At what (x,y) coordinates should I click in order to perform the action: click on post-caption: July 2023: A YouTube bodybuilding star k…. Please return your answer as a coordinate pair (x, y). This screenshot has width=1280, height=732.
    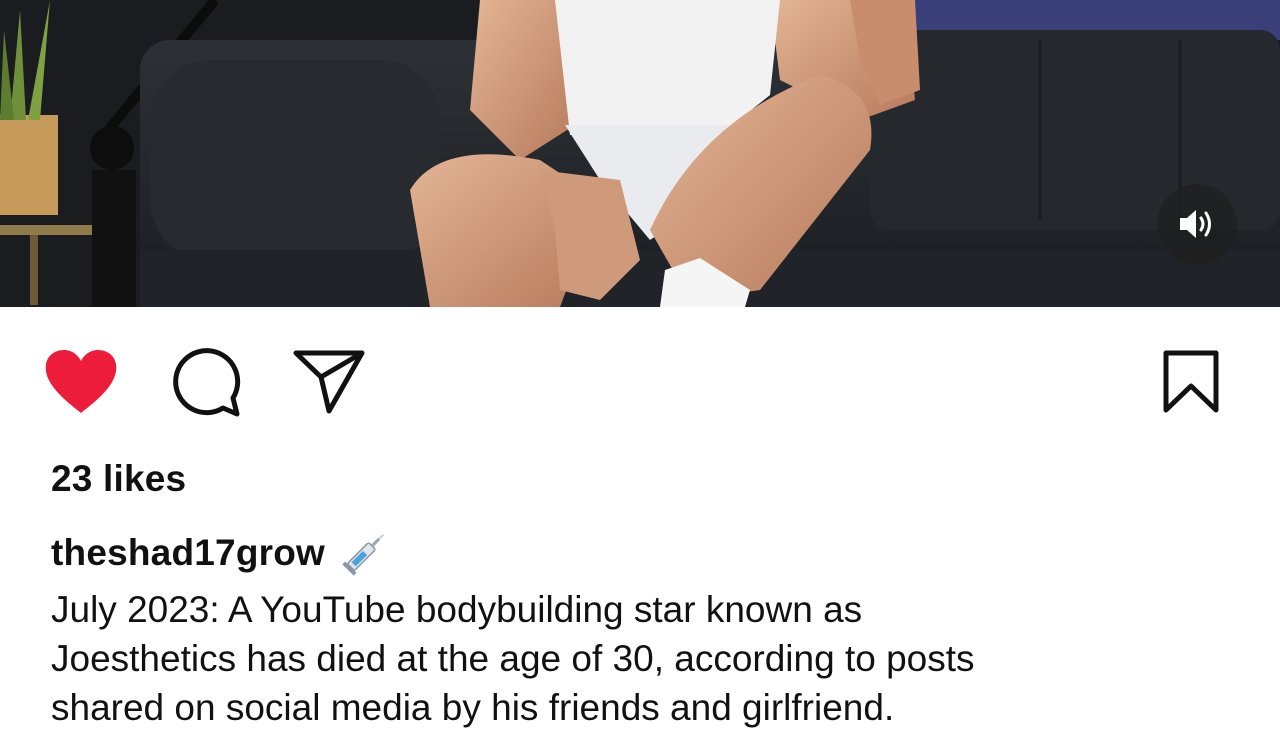
    Looking at the image, I should click on (513, 658).